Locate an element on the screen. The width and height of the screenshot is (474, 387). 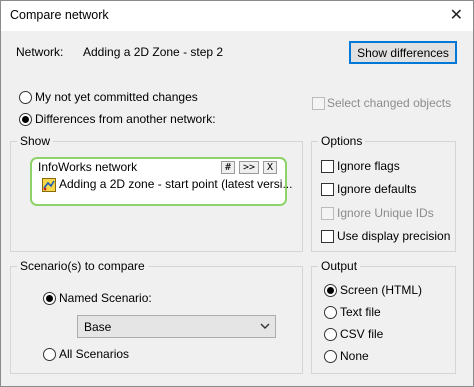
output-none-label: None is located at coordinates (354, 356).